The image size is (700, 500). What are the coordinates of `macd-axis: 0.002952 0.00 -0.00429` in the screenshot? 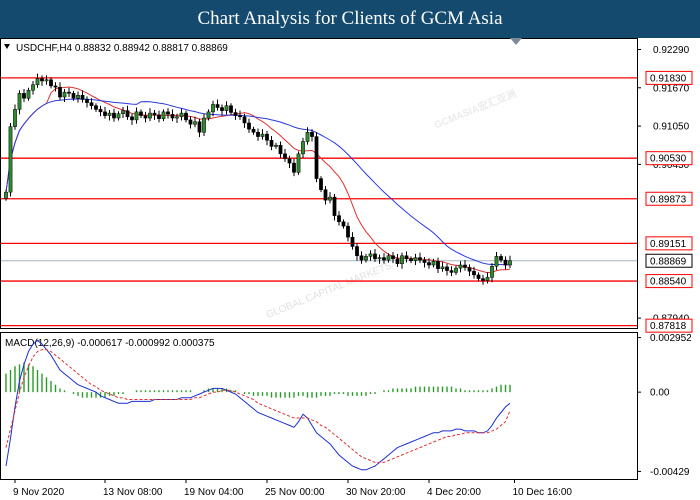 It's located at (664, 405).